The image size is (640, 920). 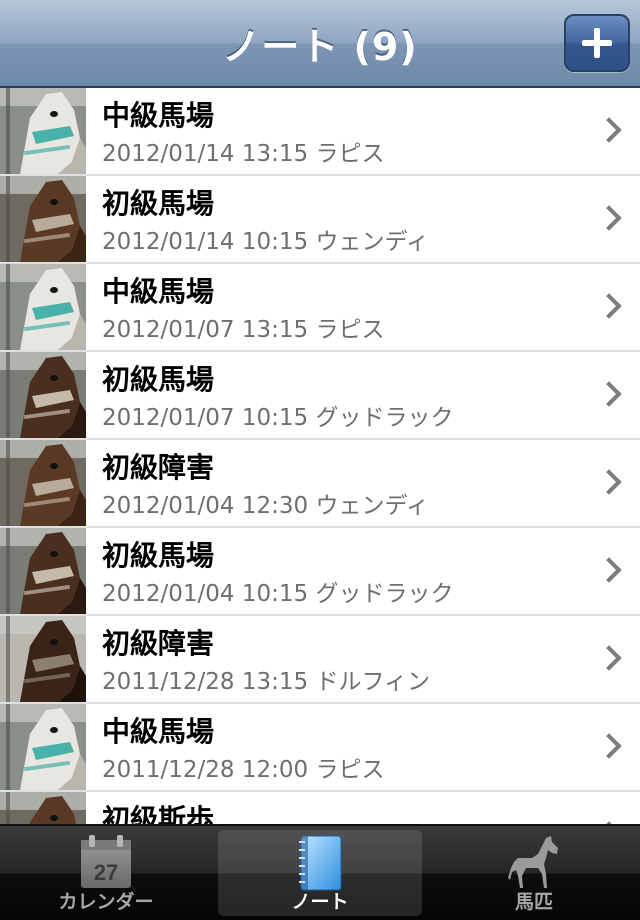 What do you see at coordinates (158, 813) in the screenshot?
I see `note-title: 初級斯歩` at bounding box center [158, 813].